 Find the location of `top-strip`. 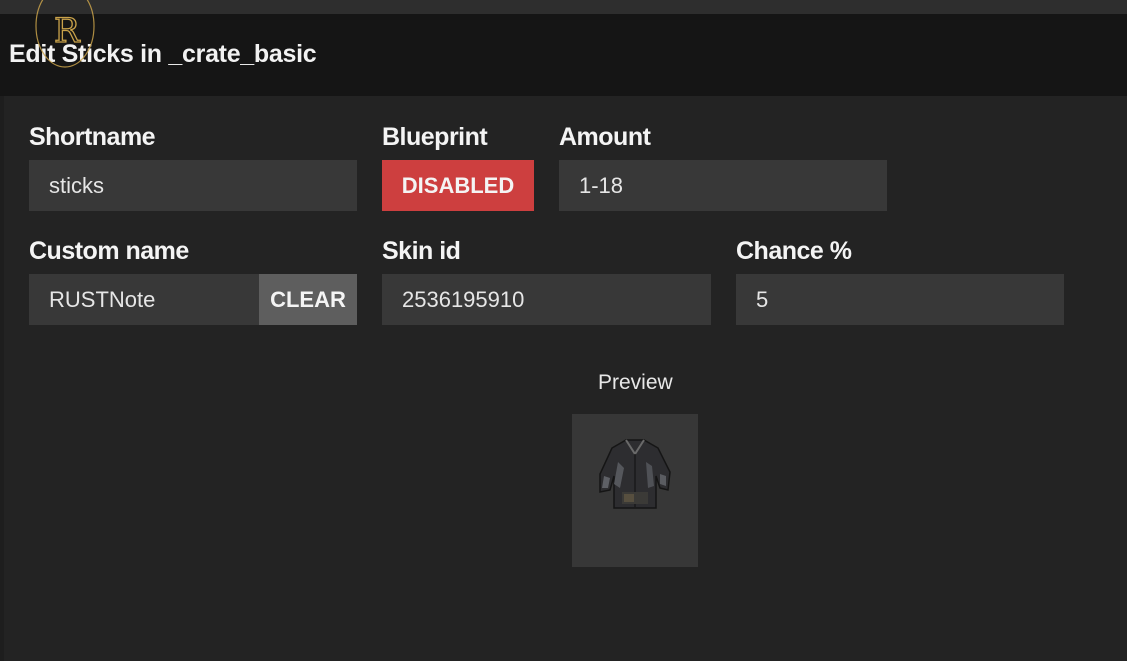

top-strip is located at coordinates (563, 7).